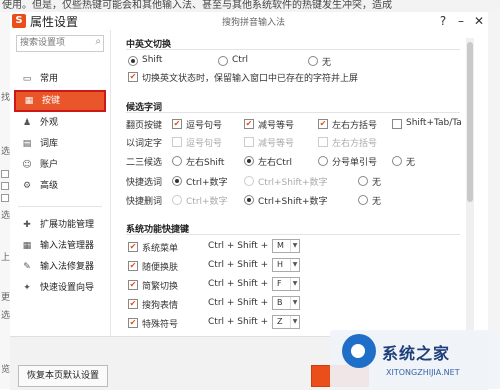  What do you see at coordinates (54, 22) in the screenshot?
I see `dialog-title: 属性设置` at bounding box center [54, 22].